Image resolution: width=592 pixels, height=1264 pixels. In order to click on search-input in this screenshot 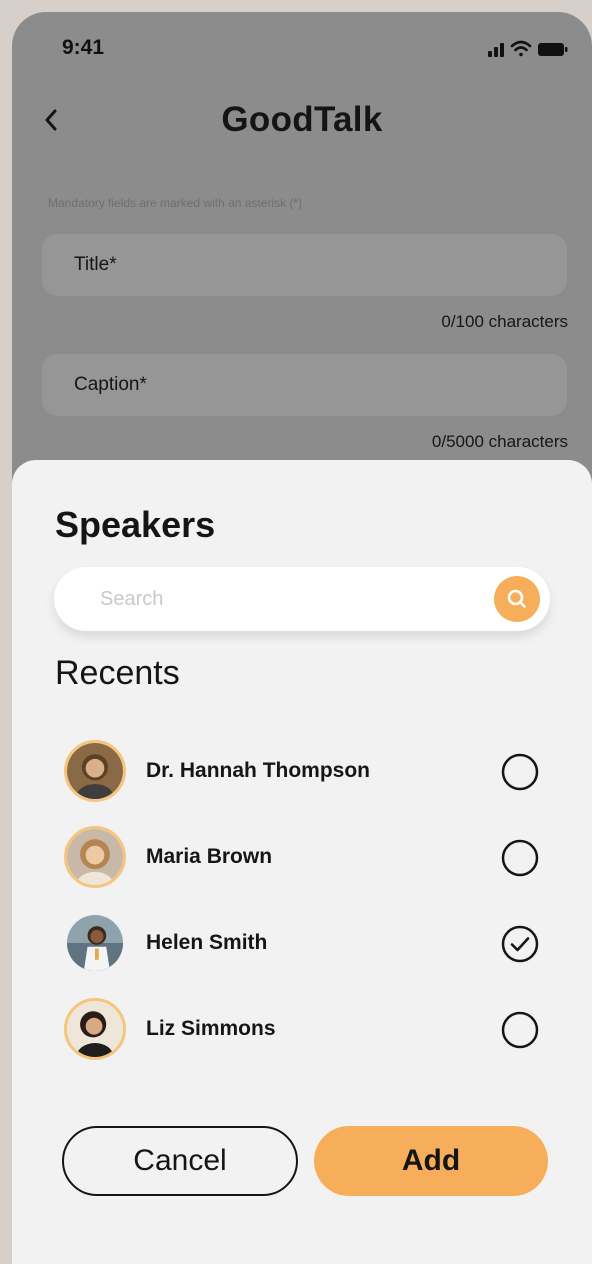, I will do `click(280, 599)`.